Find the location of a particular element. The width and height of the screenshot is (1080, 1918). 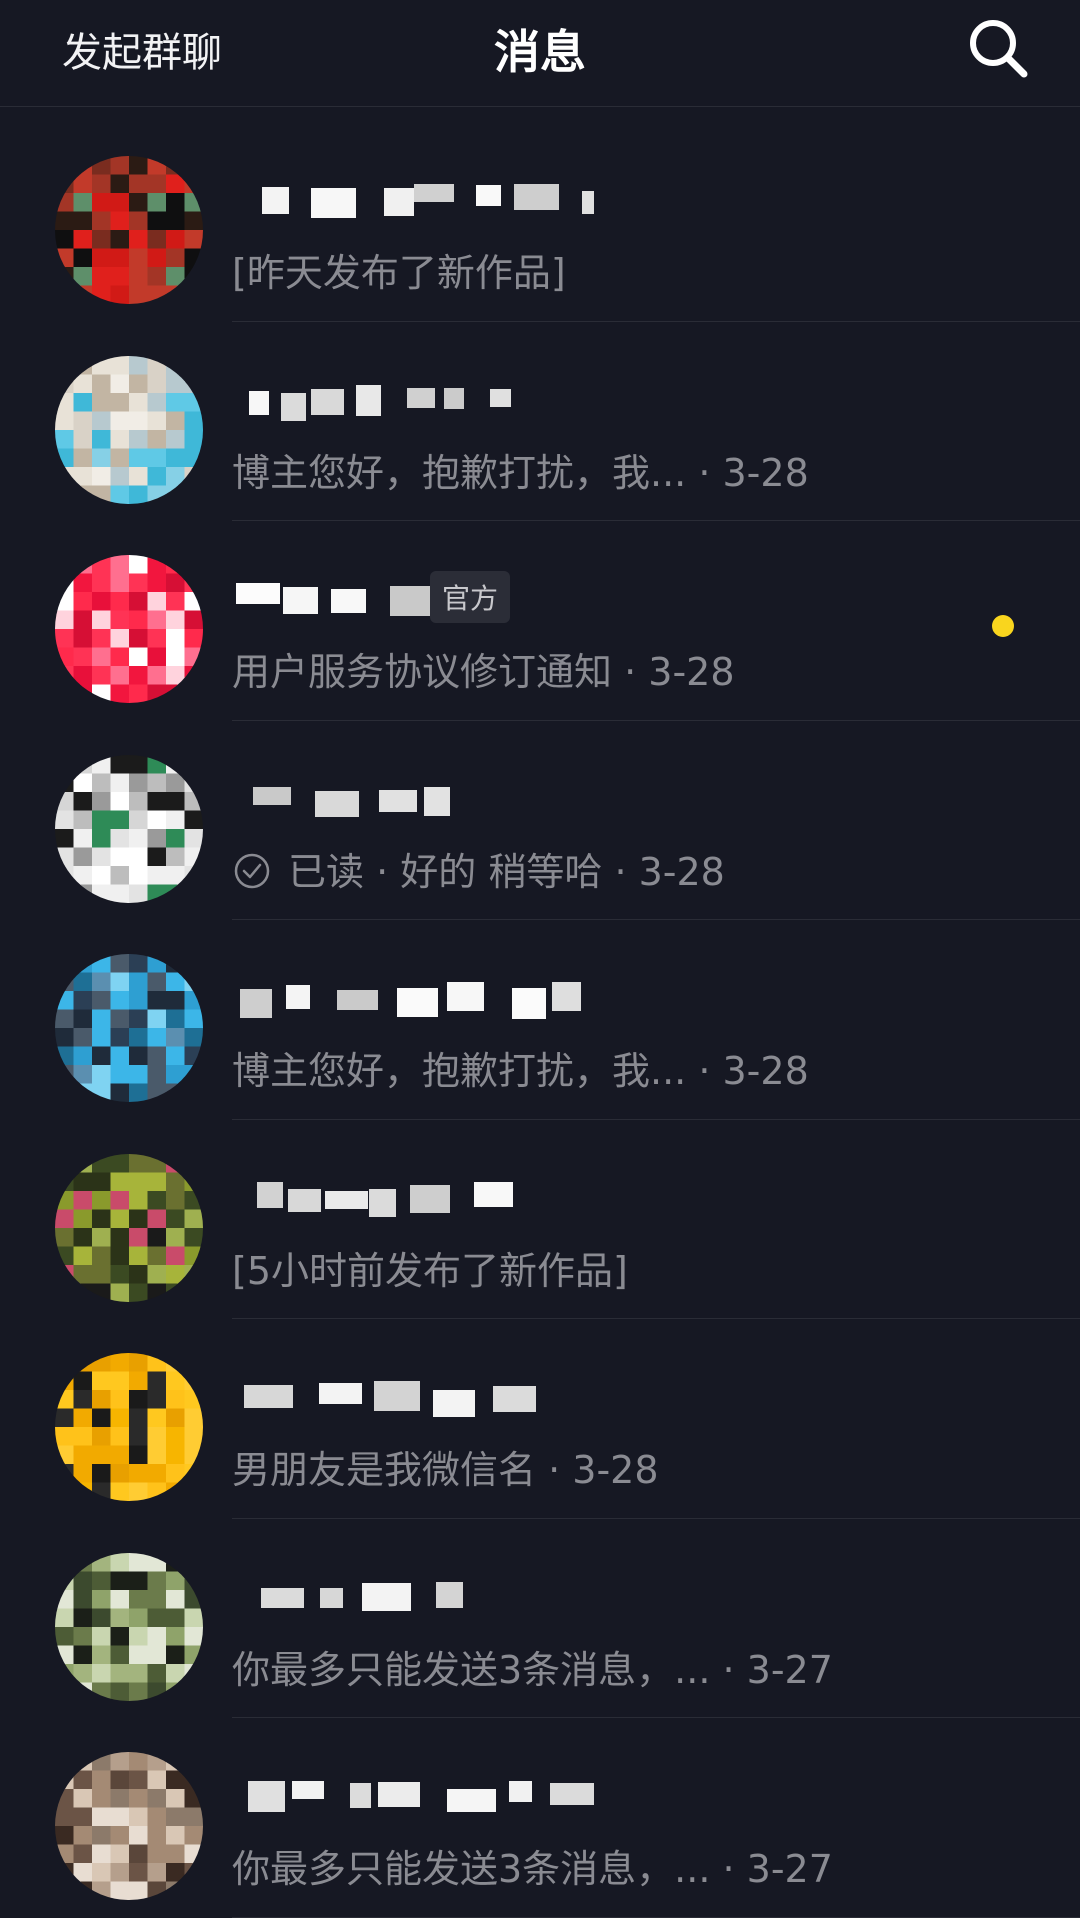

message-preview: [昨天发布了新作品] is located at coordinates (399, 269).